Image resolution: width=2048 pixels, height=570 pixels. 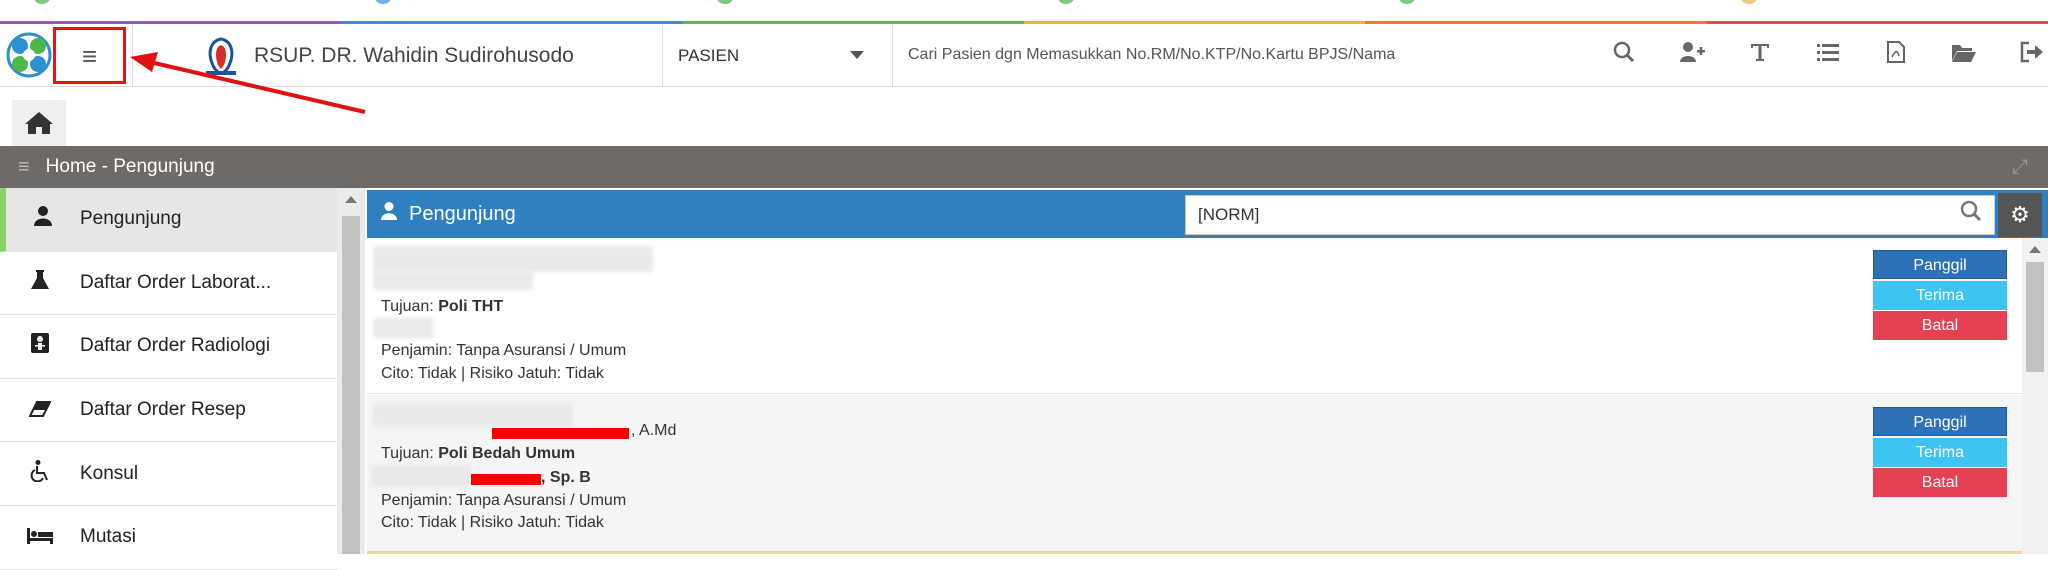 I want to click on sidebar-item-order-radiologi: Daftar Order Radiologi, so click(x=168, y=347).